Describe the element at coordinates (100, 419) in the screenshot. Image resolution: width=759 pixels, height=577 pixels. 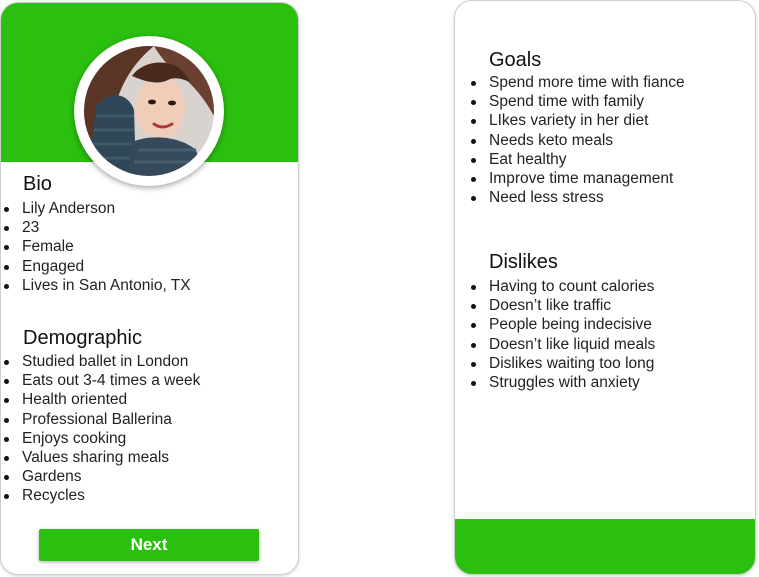
I see `demographic-item: Professional Ballerina` at that location.